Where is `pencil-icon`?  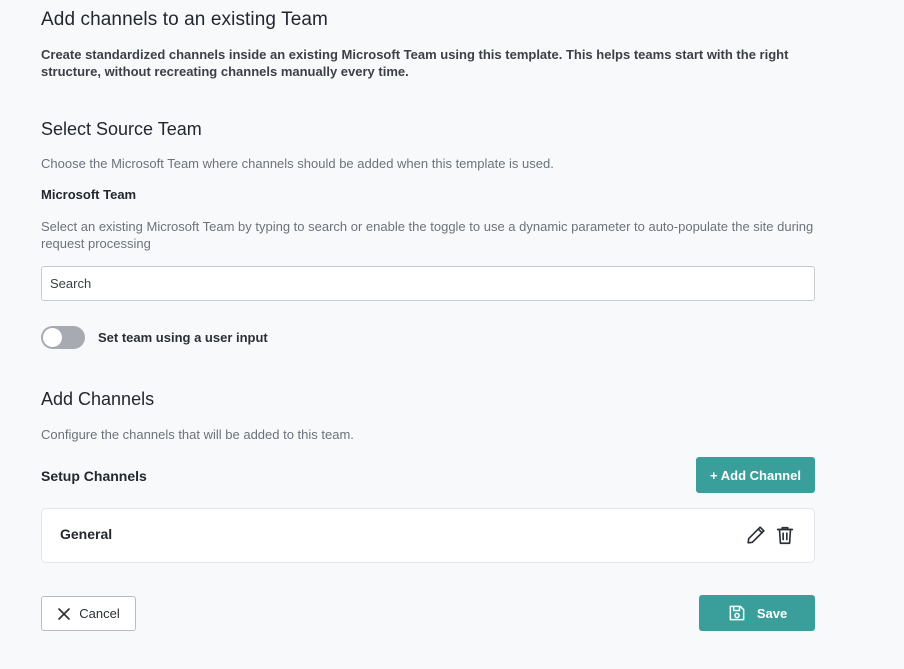
pencil-icon is located at coordinates (756, 535).